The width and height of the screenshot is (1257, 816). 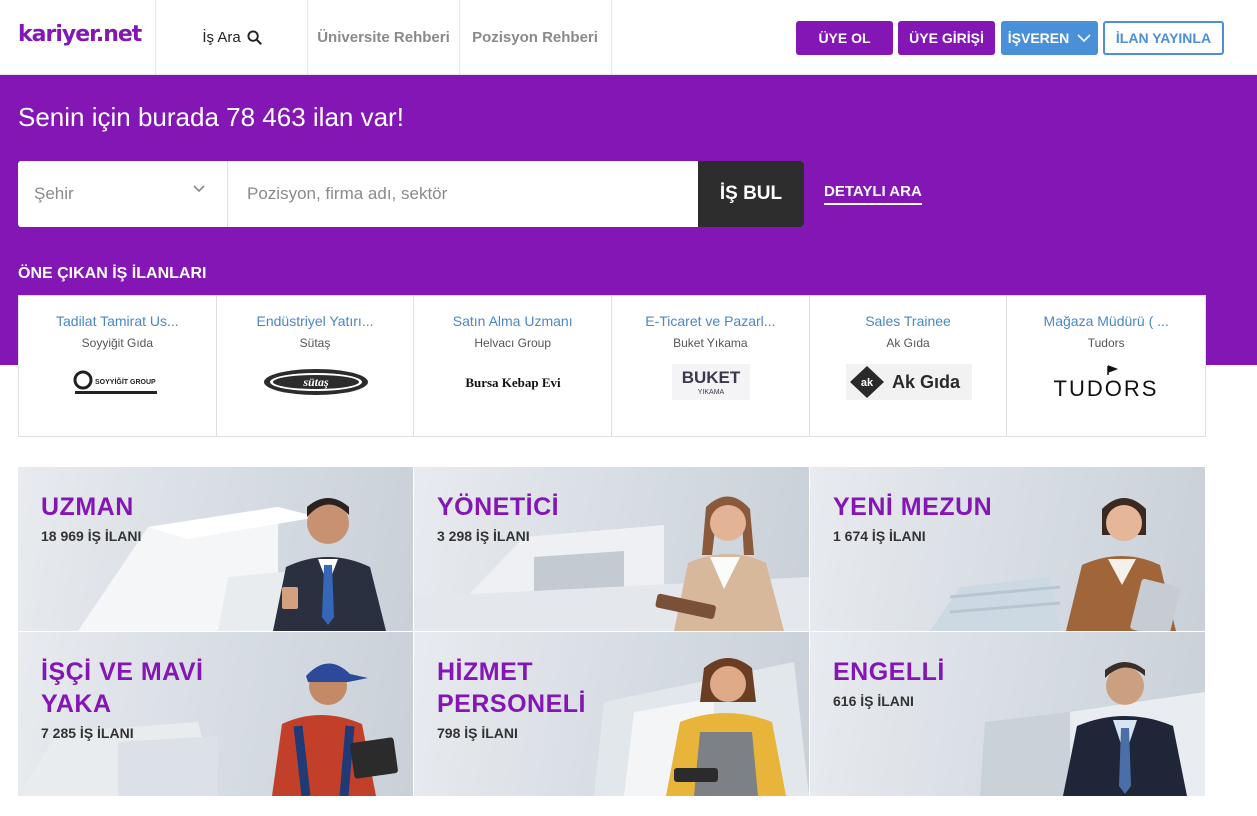 I want to click on ilan-yayinla-label: İLAN YAYINLA, so click(x=1163, y=38).